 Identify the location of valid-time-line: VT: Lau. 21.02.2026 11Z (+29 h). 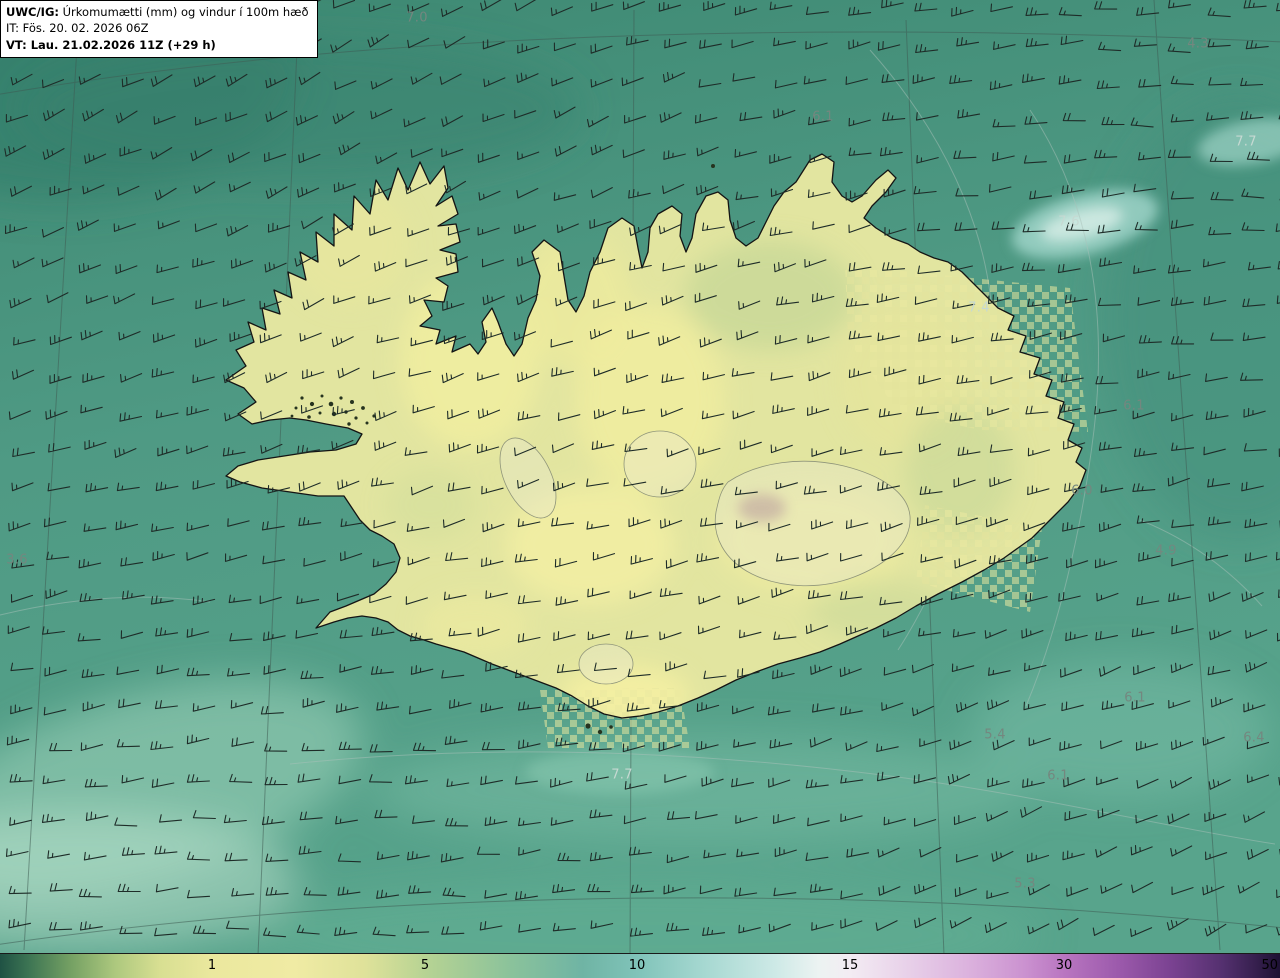
(111, 44).